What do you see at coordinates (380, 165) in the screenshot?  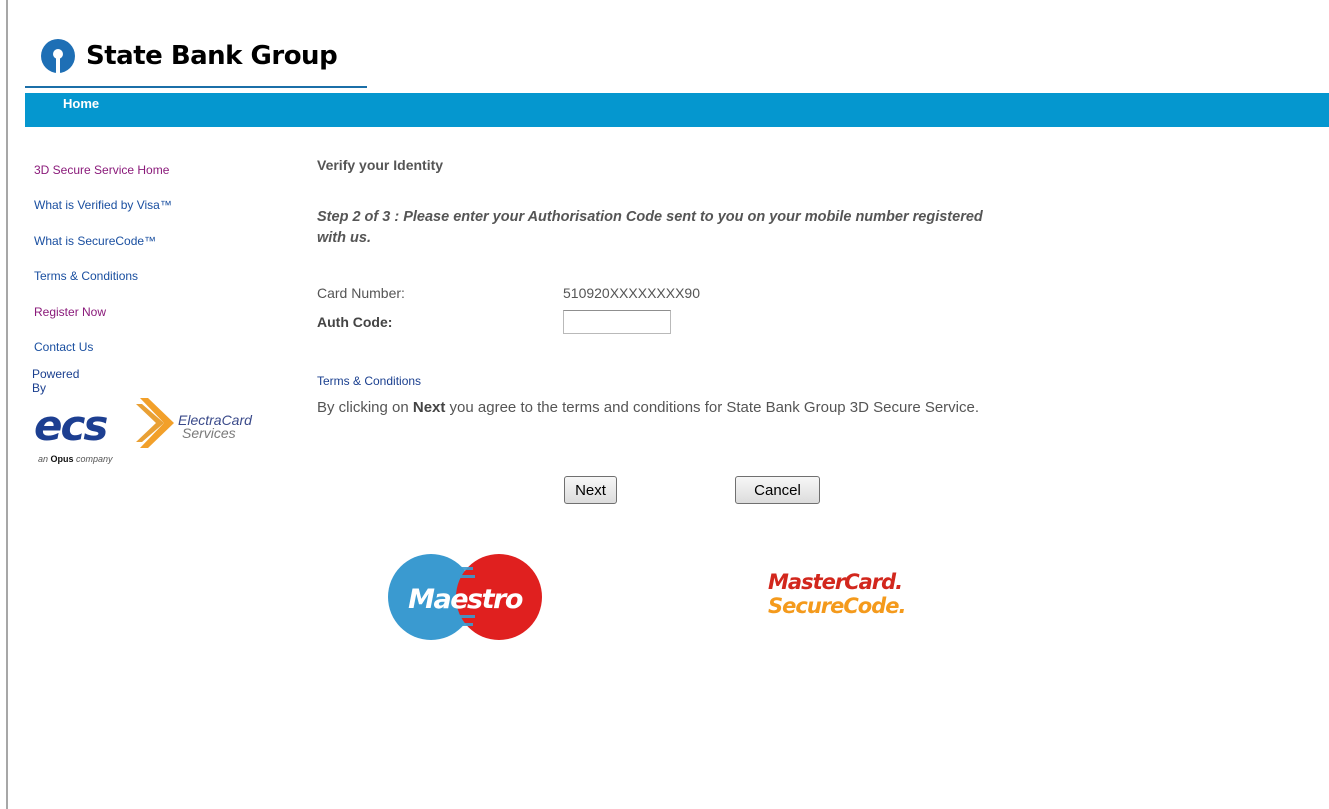 I see `page-heading: Verify your Identity` at bounding box center [380, 165].